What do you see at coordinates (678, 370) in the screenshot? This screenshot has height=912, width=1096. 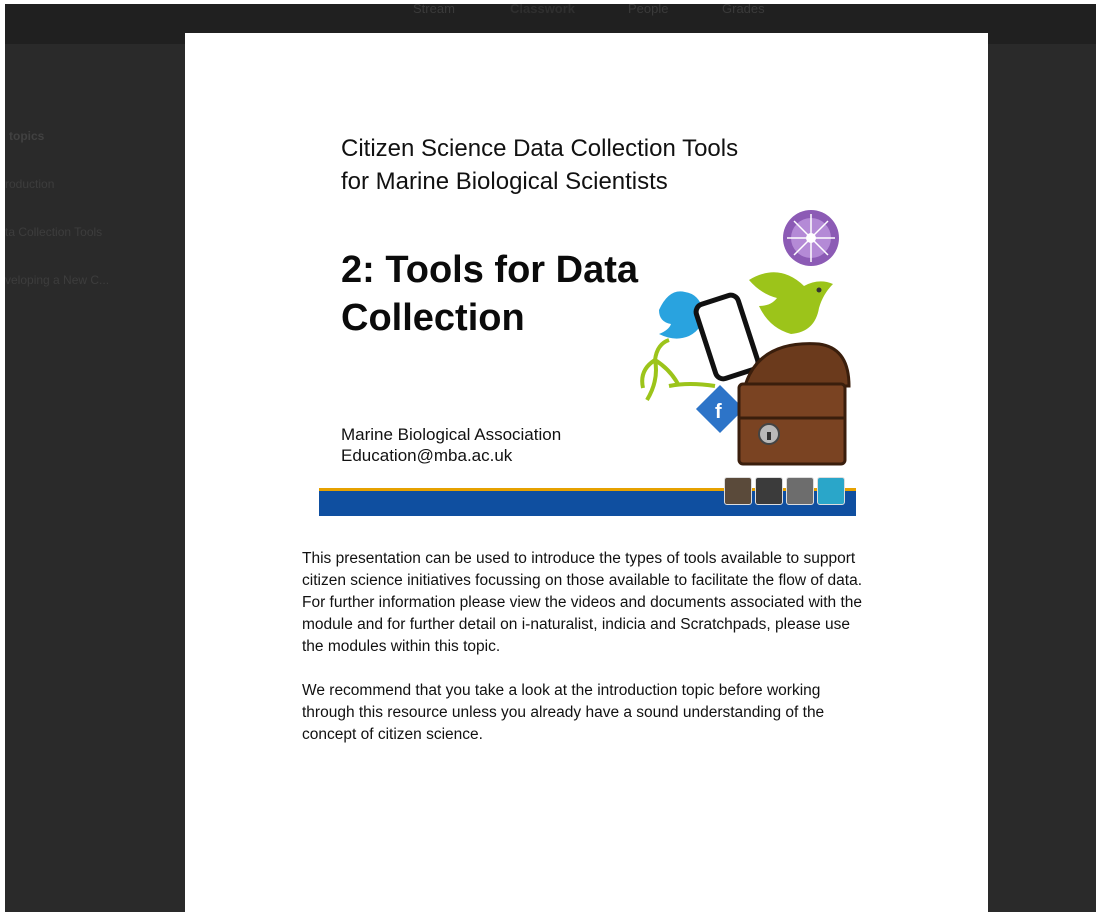 I see `plant-icon` at bounding box center [678, 370].